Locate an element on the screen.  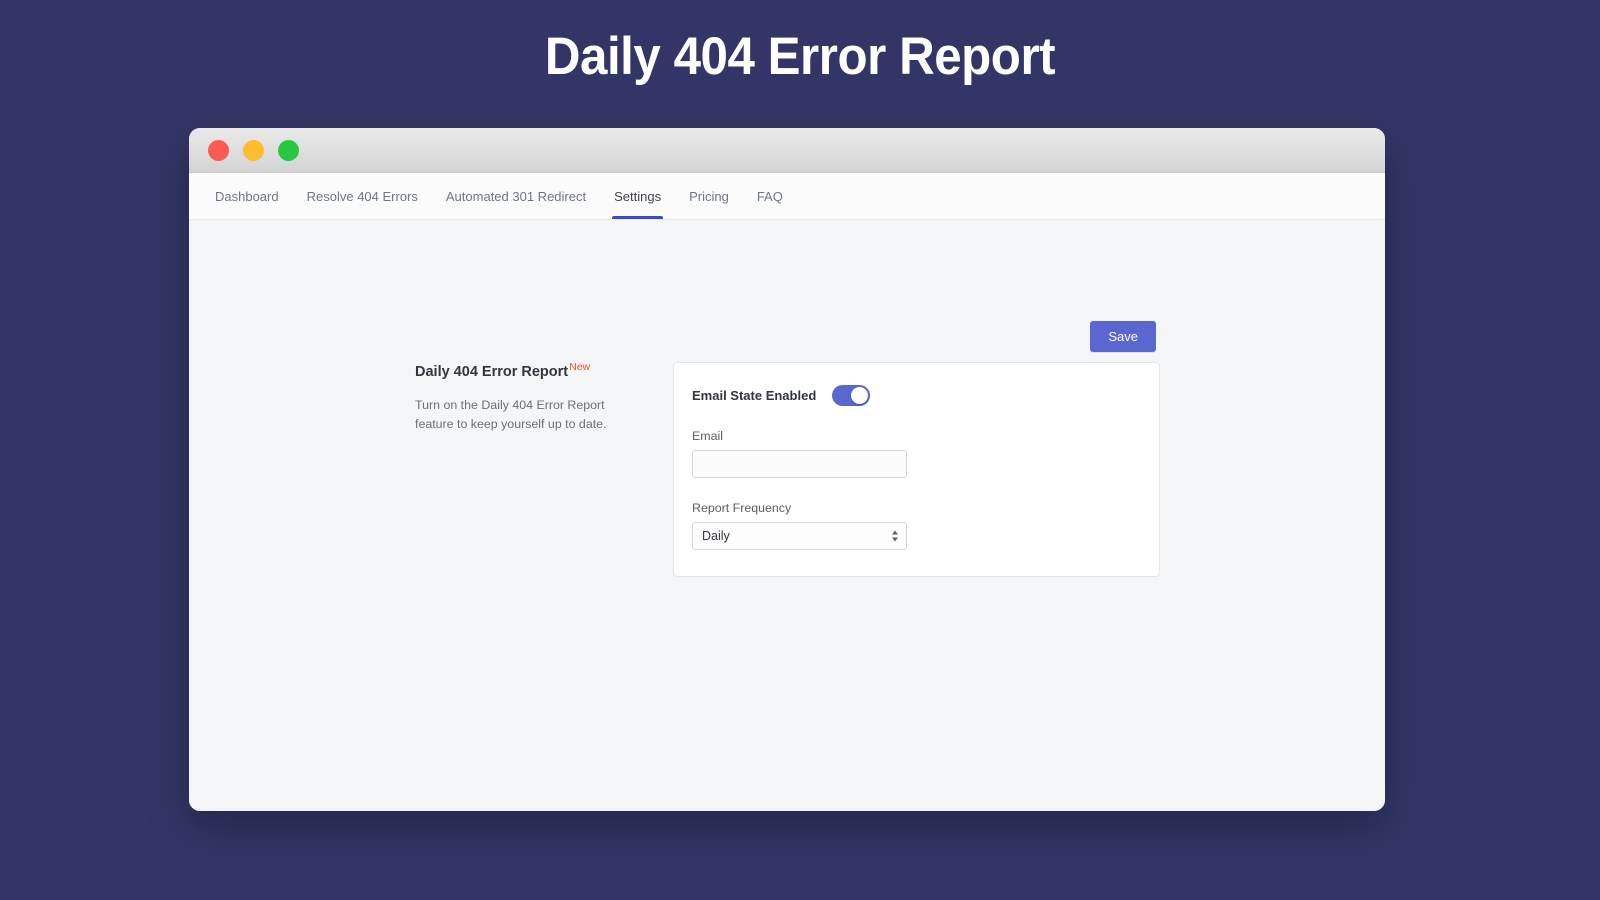
email-field-group: Email is located at coordinates (925, 453).